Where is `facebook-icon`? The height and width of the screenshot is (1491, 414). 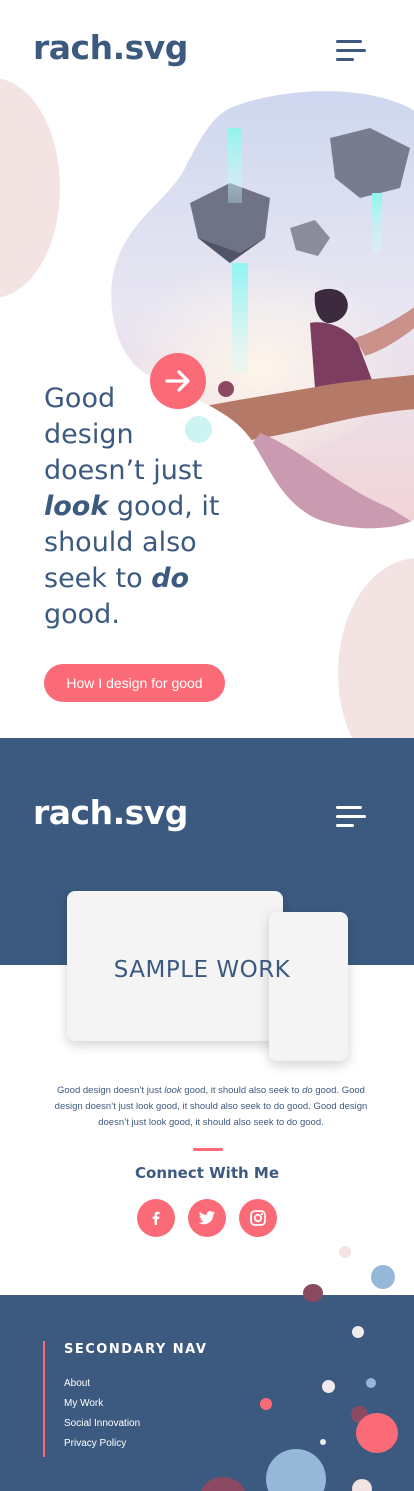
facebook-icon is located at coordinates (156, 1218).